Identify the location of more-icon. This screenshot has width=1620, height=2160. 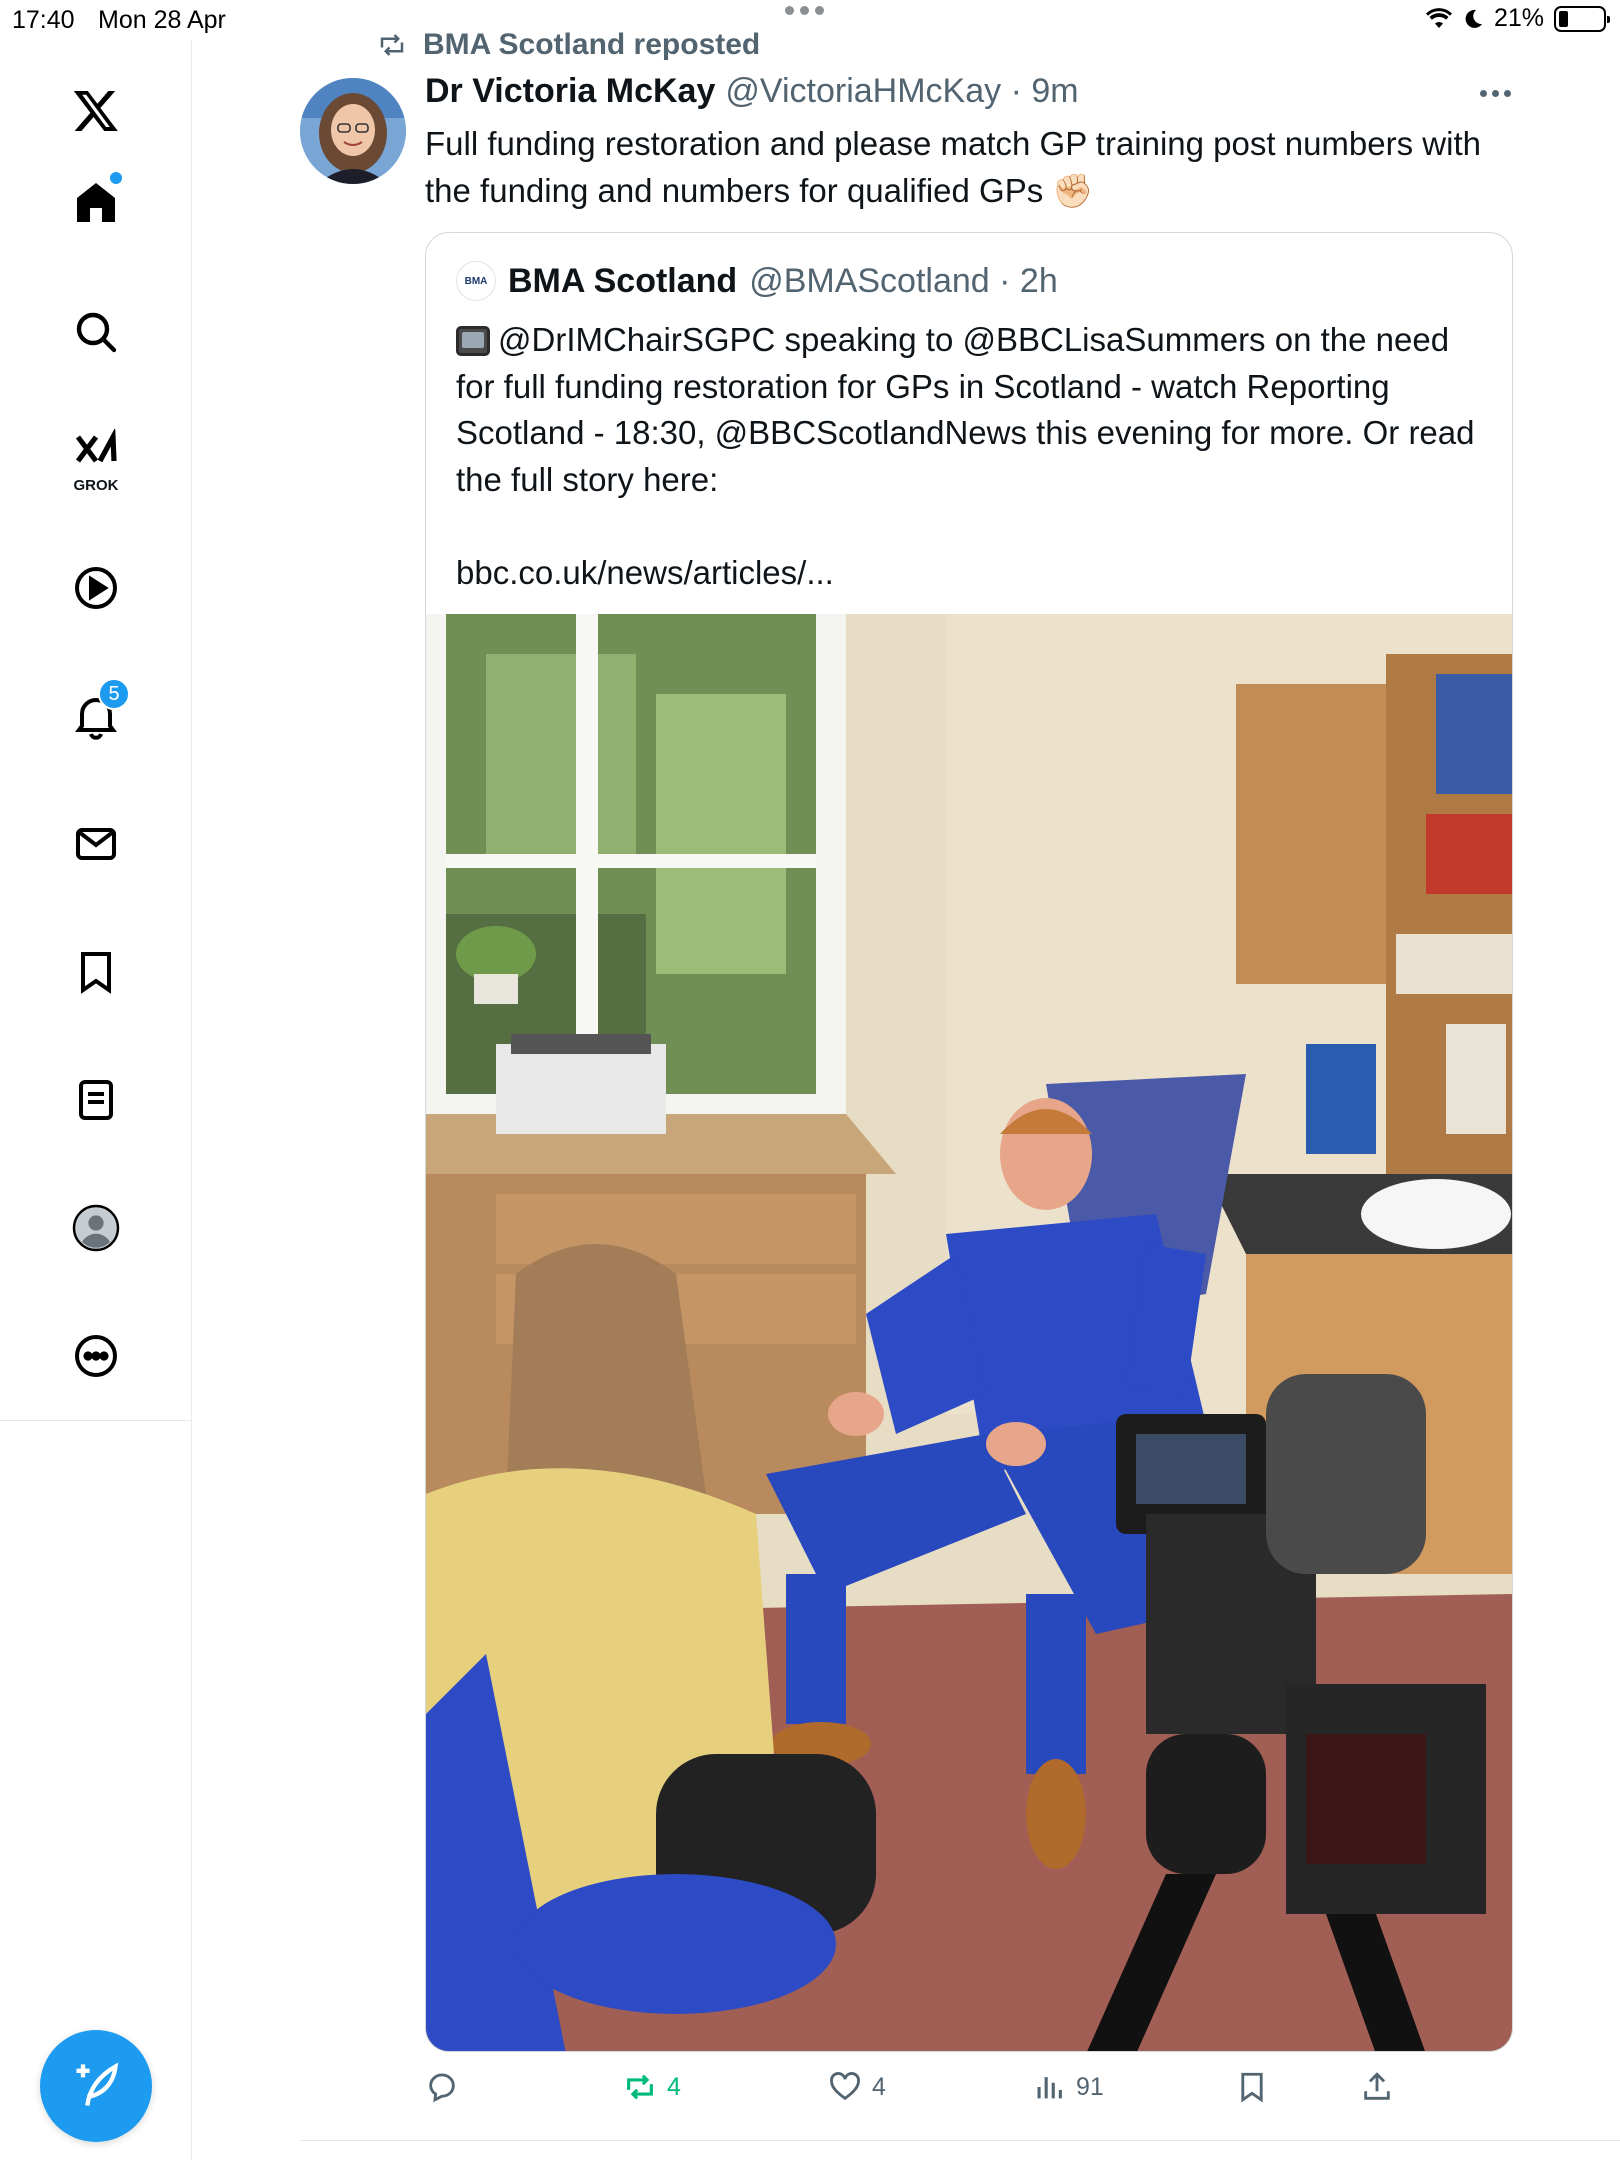
(96, 1356).